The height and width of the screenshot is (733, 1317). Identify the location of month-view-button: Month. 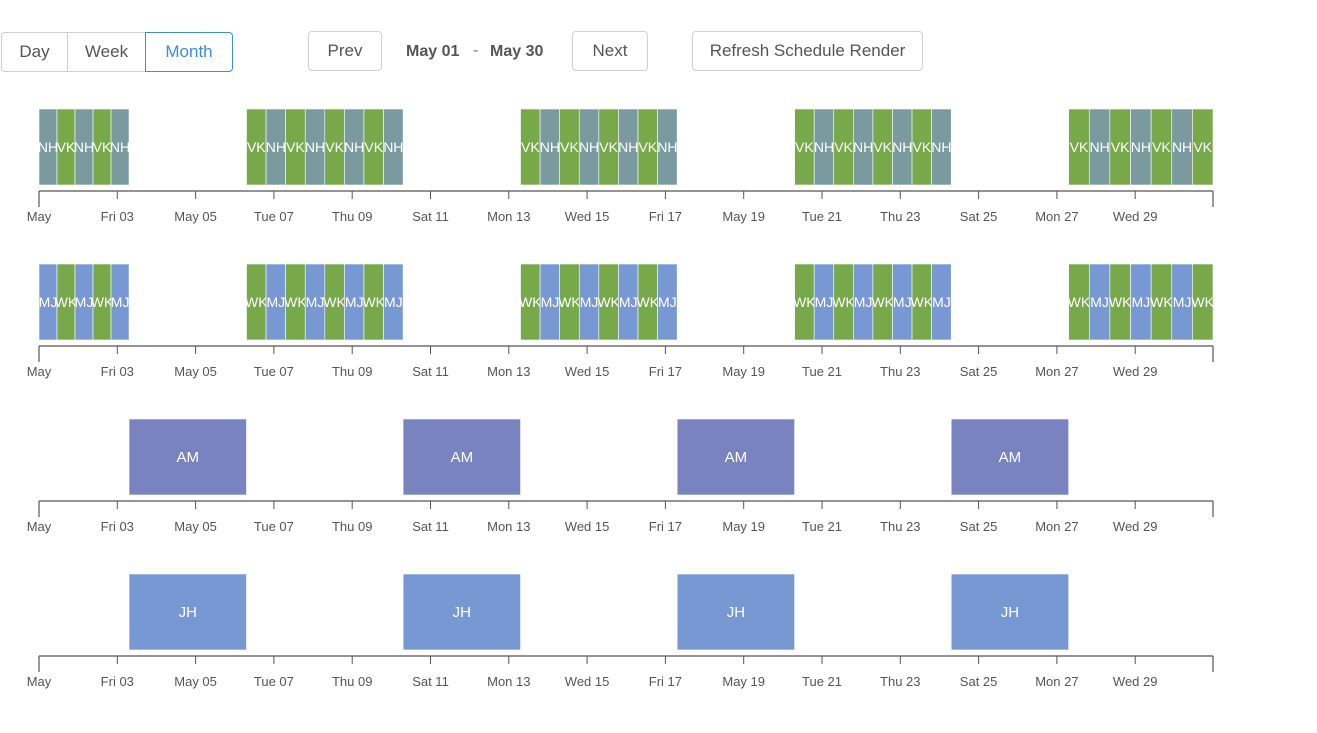
(189, 52).